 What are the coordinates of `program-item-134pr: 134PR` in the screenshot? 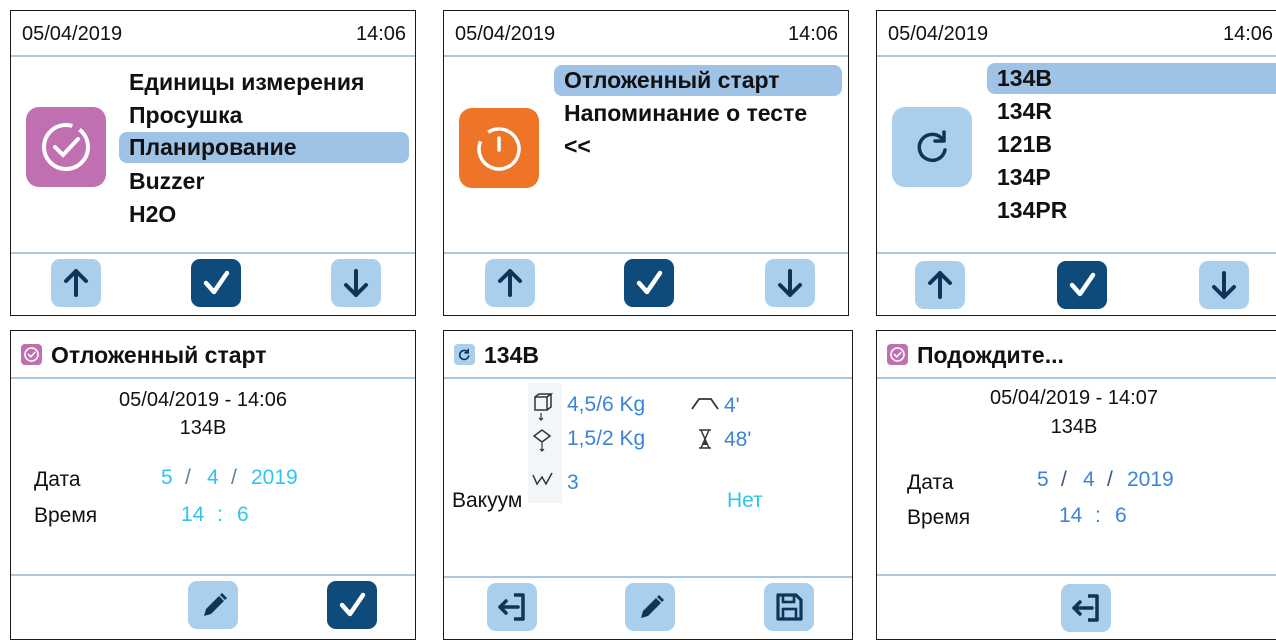 It's located at (1027, 210).